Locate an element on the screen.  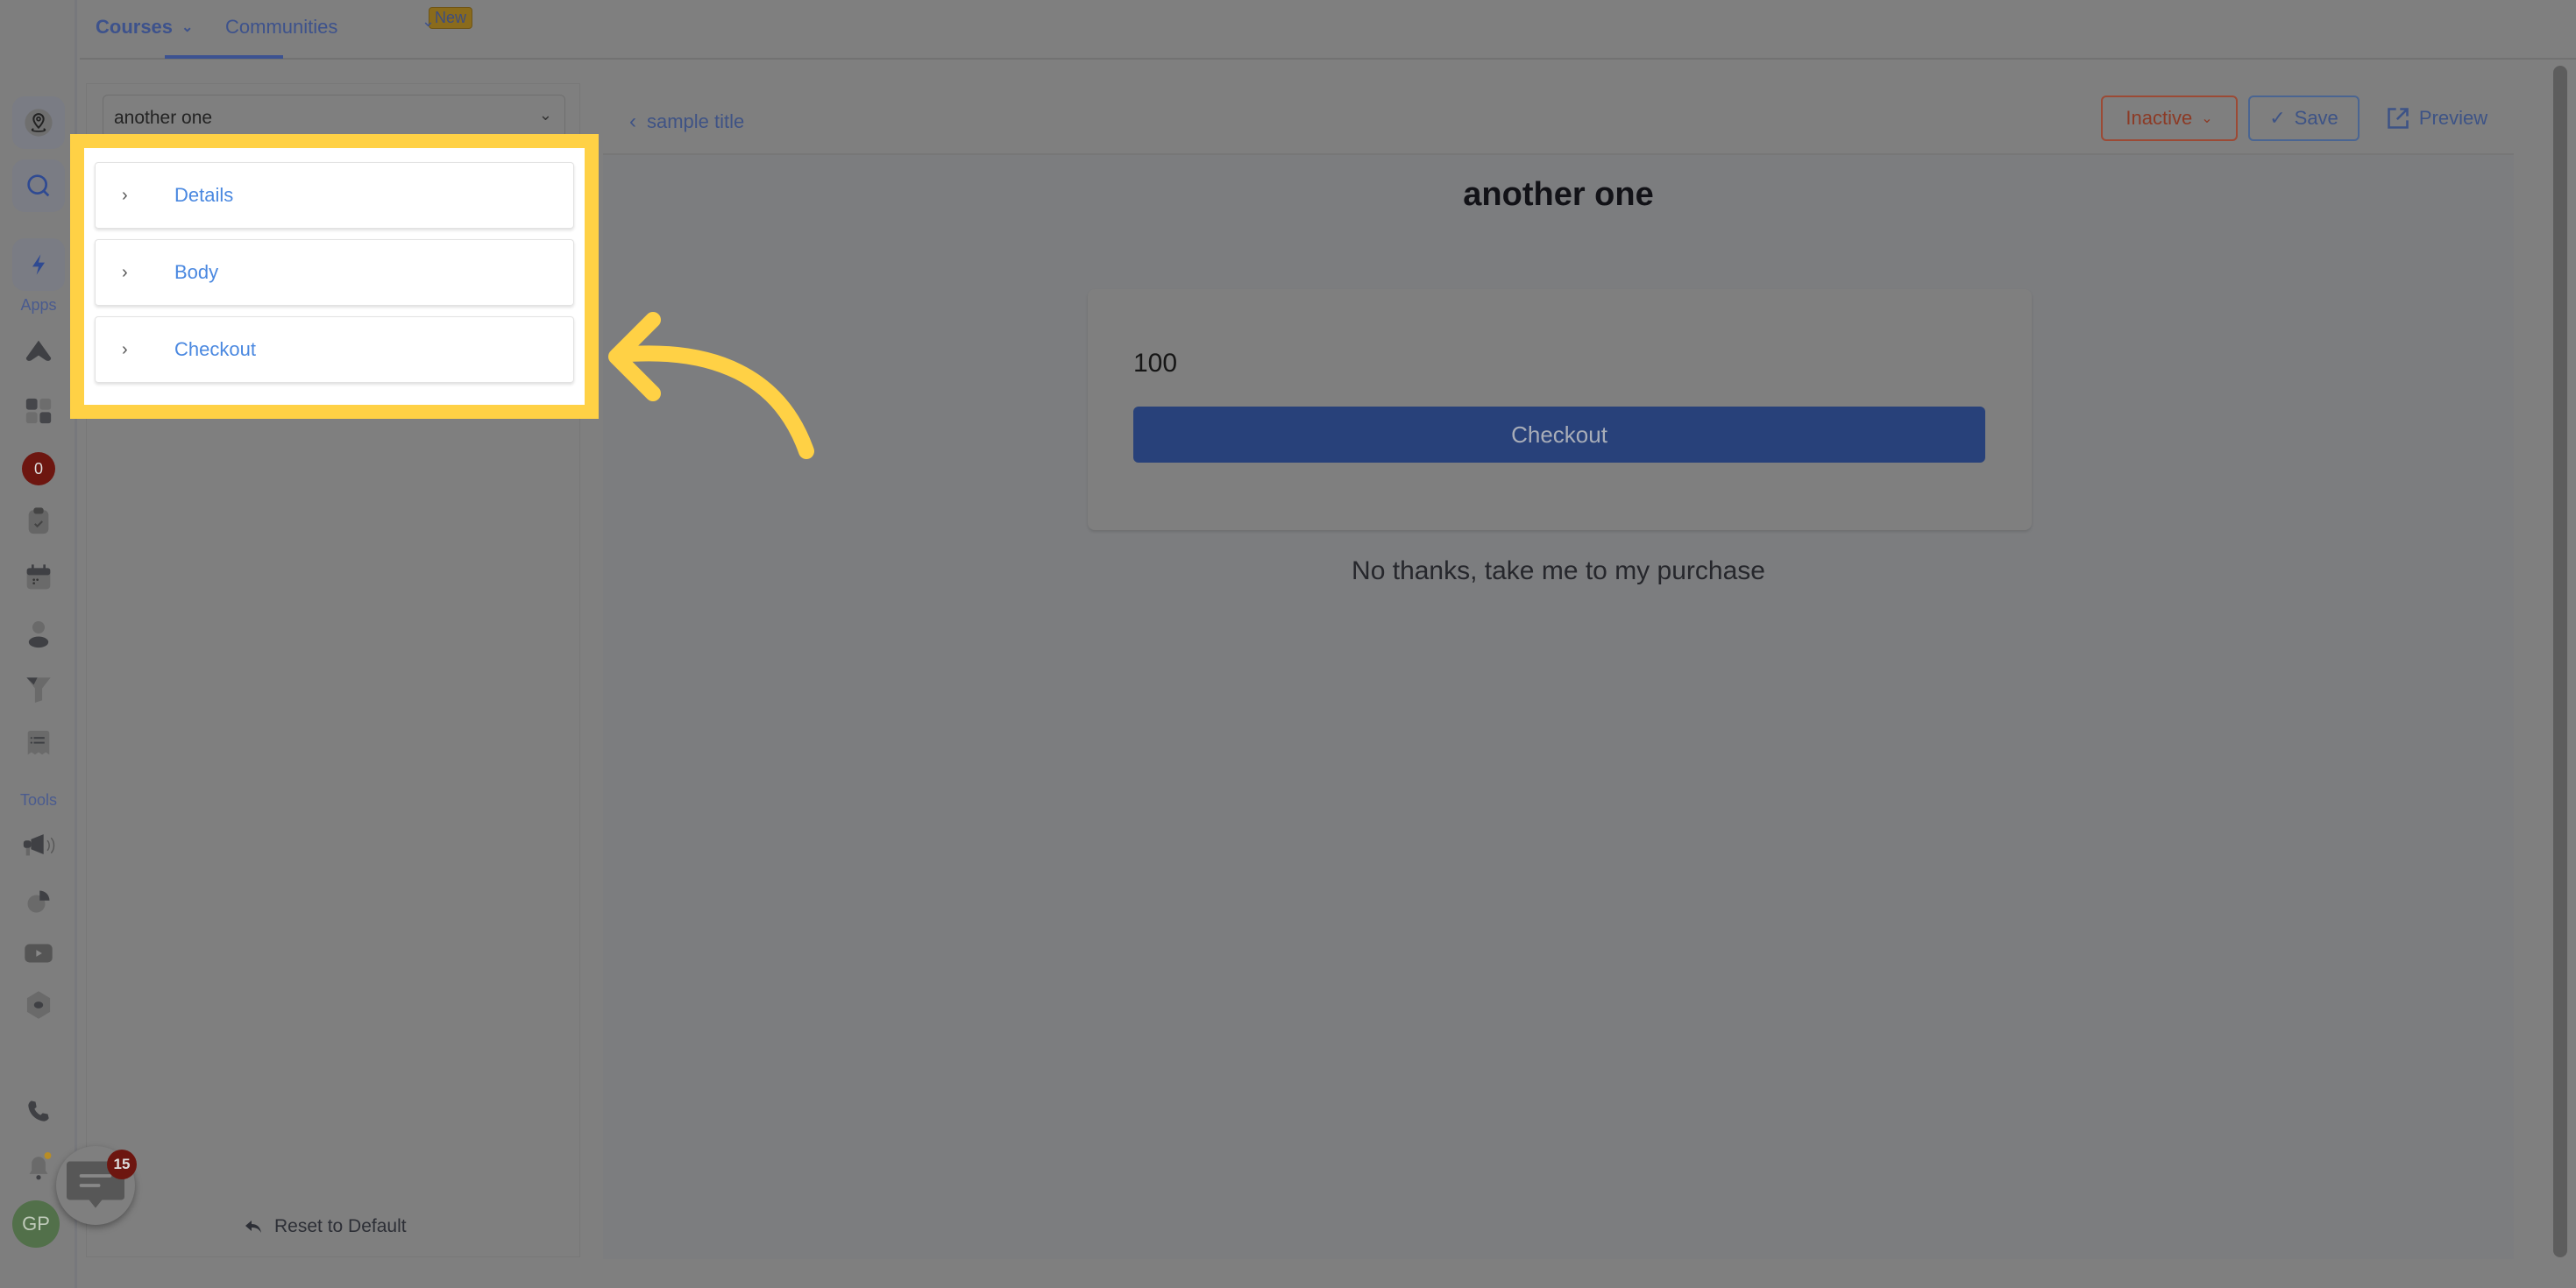
funnels-button is located at coordinates (38, 689).